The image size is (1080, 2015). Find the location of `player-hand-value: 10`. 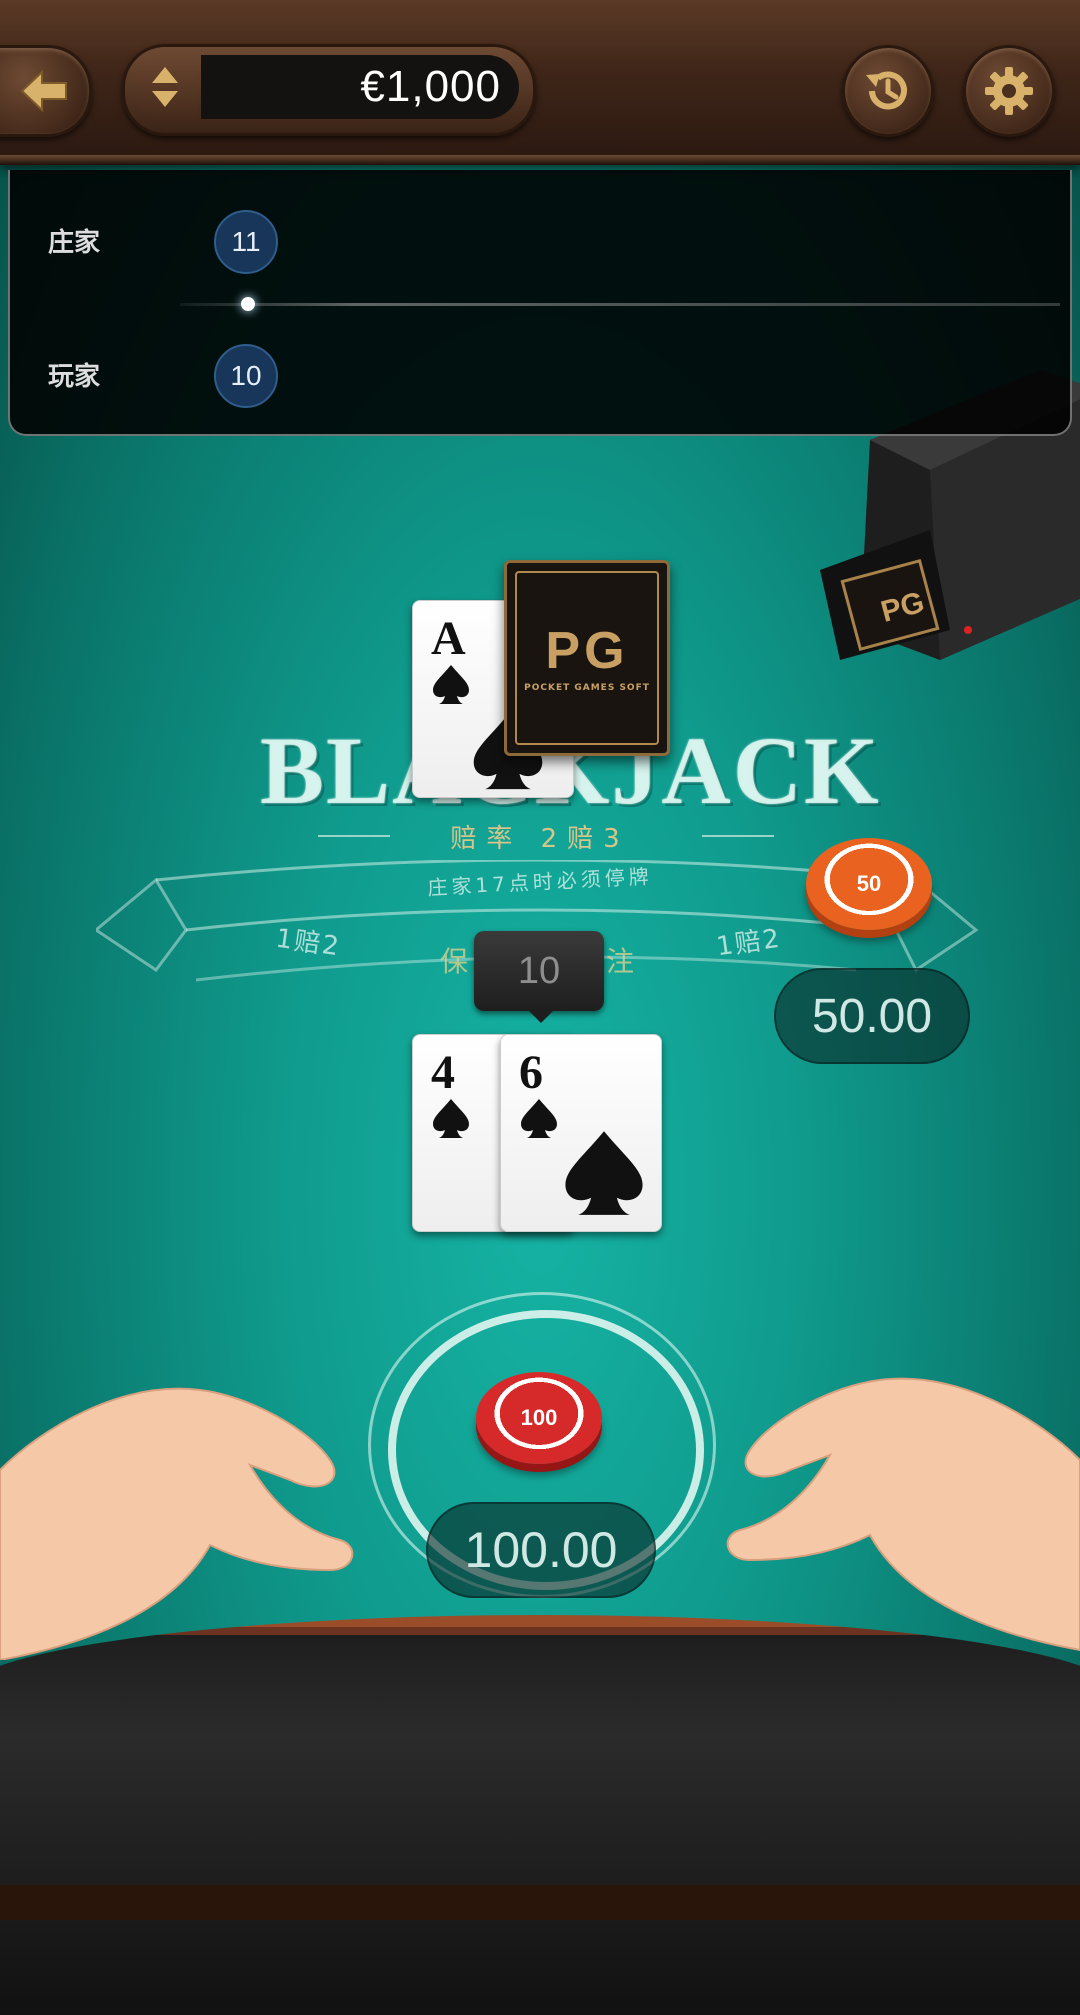

player-hand-value: 10 is located at coordinates (539, 977).